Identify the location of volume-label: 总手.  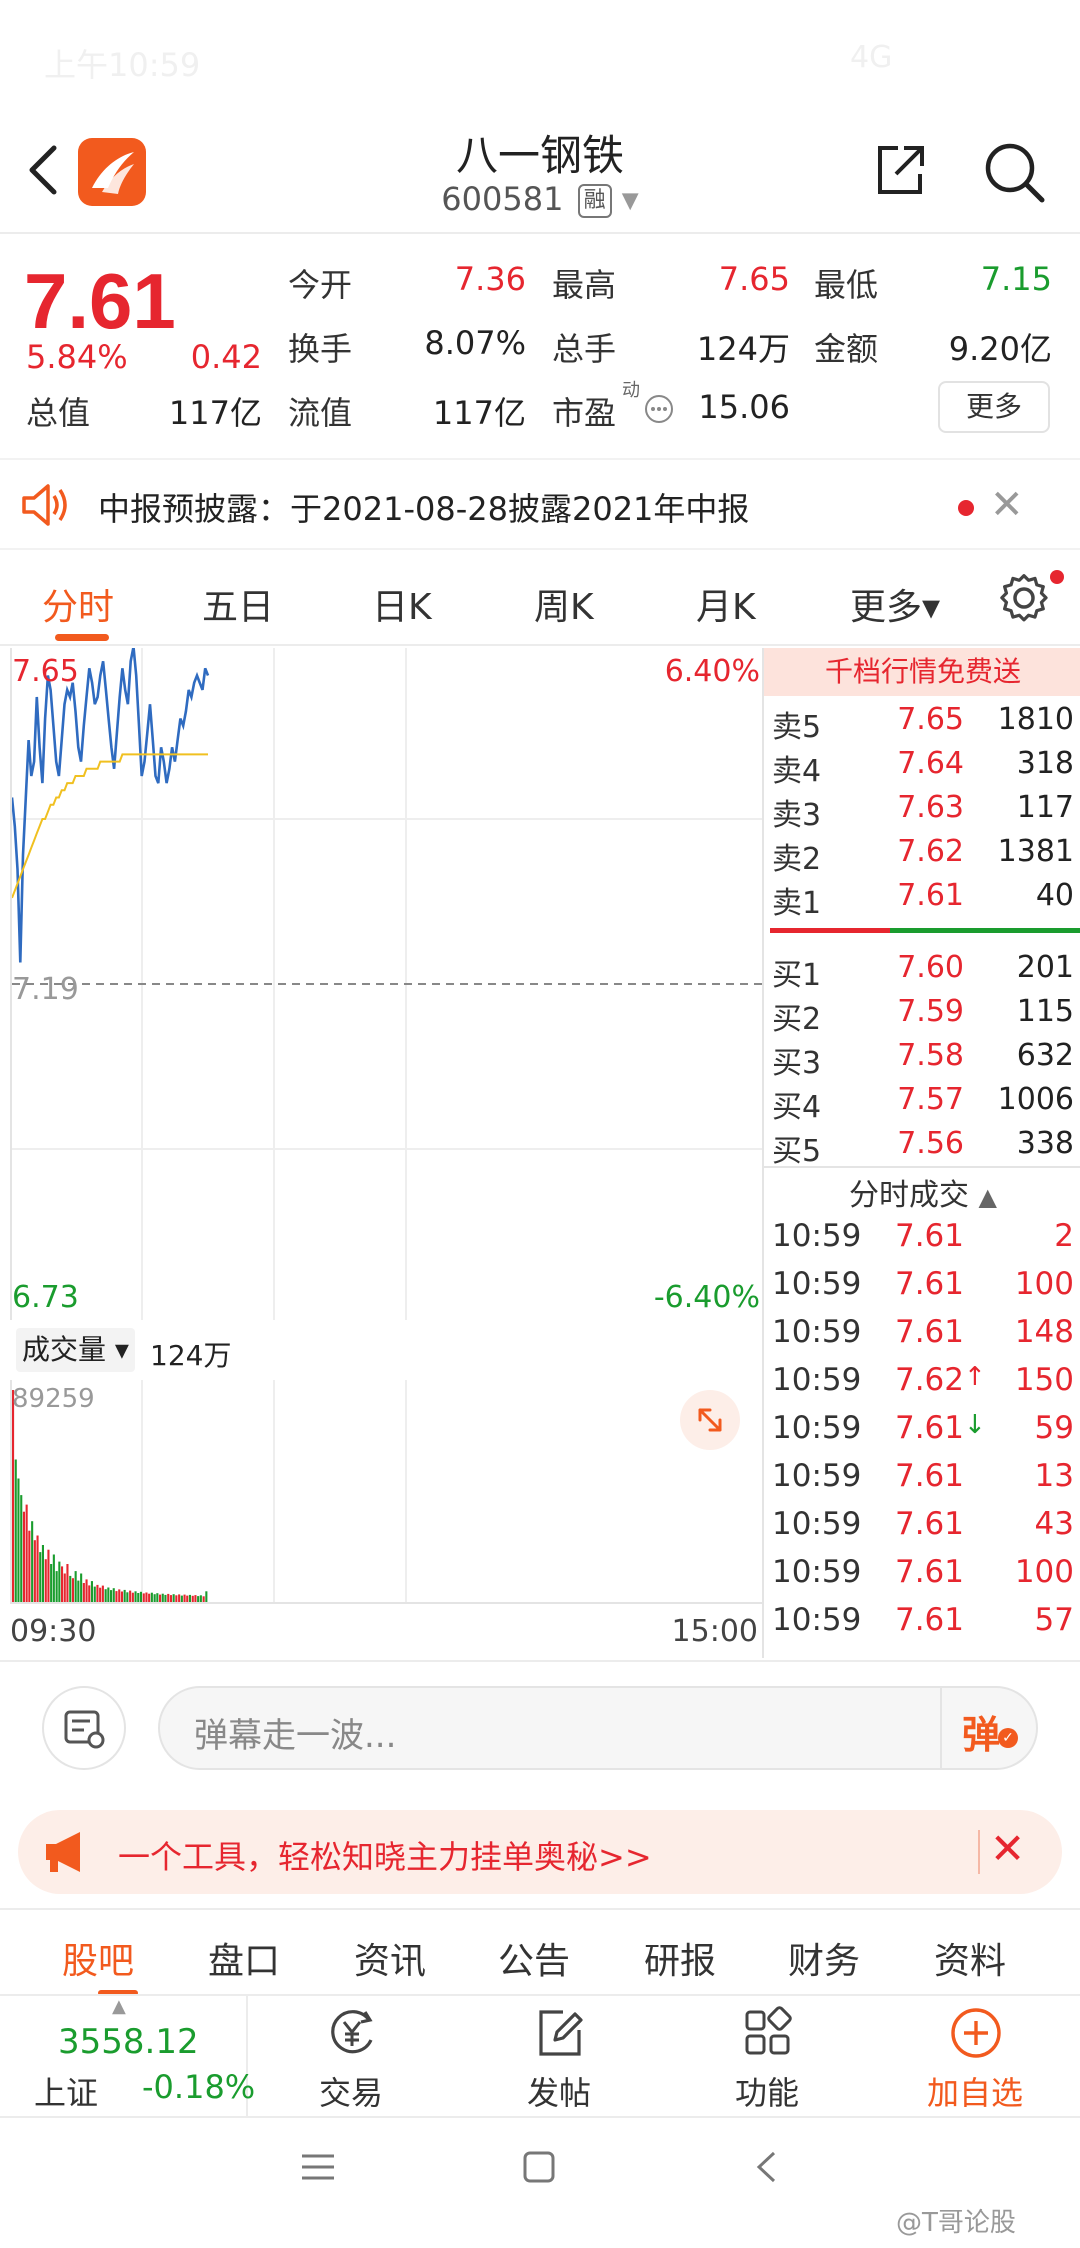
(584, 349).